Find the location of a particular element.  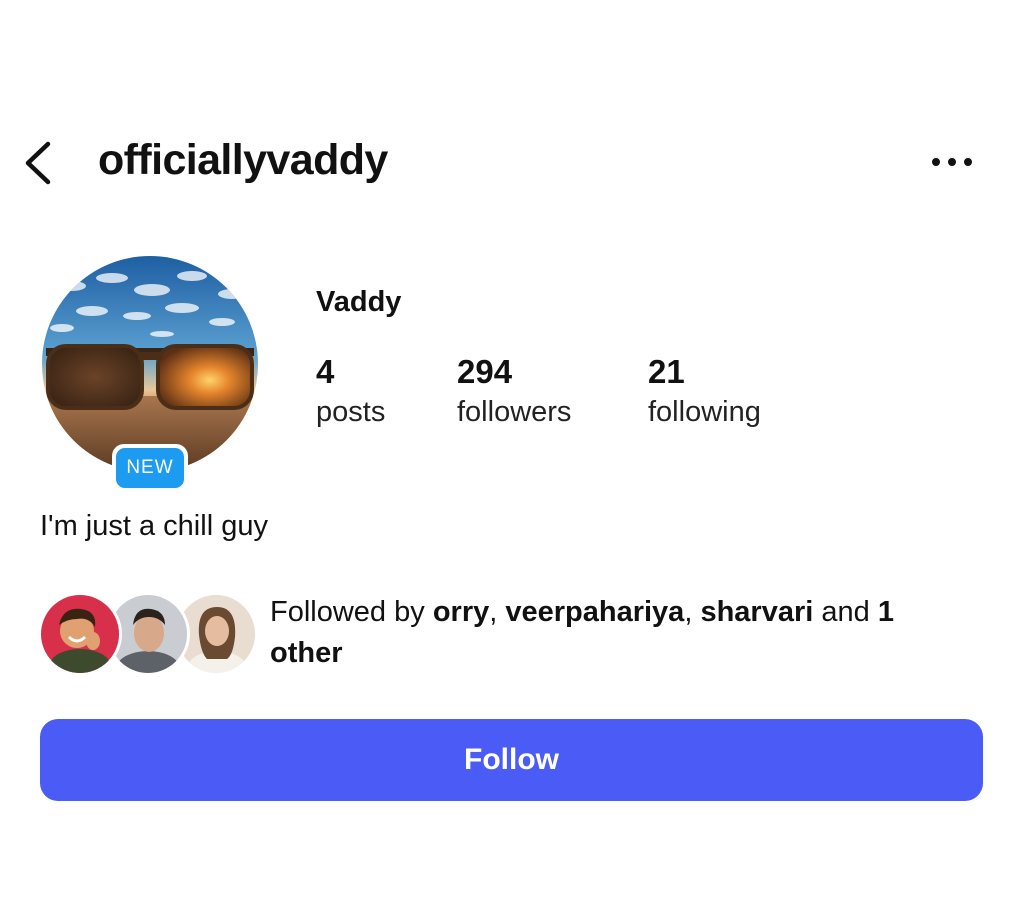

sunglasses-beach-image is located at coordinates (150, 364).